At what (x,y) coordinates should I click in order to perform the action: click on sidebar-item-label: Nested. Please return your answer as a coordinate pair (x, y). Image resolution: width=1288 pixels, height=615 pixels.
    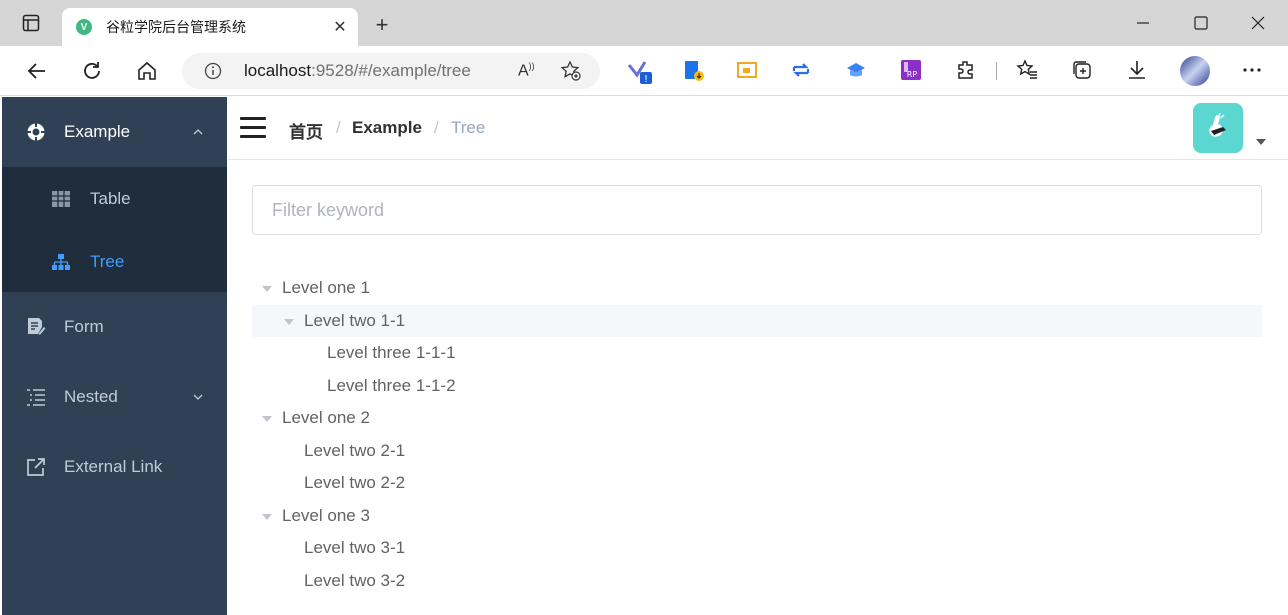
    Looking at the image, I should click on (91, 396).